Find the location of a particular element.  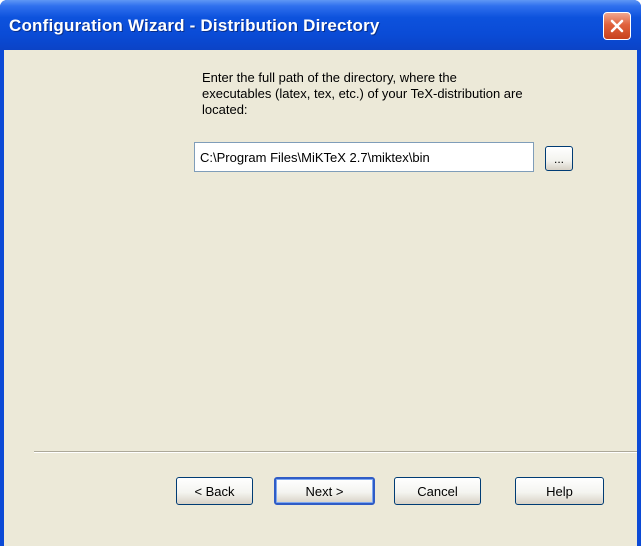

separator-line is located at coordinates (335, 452).